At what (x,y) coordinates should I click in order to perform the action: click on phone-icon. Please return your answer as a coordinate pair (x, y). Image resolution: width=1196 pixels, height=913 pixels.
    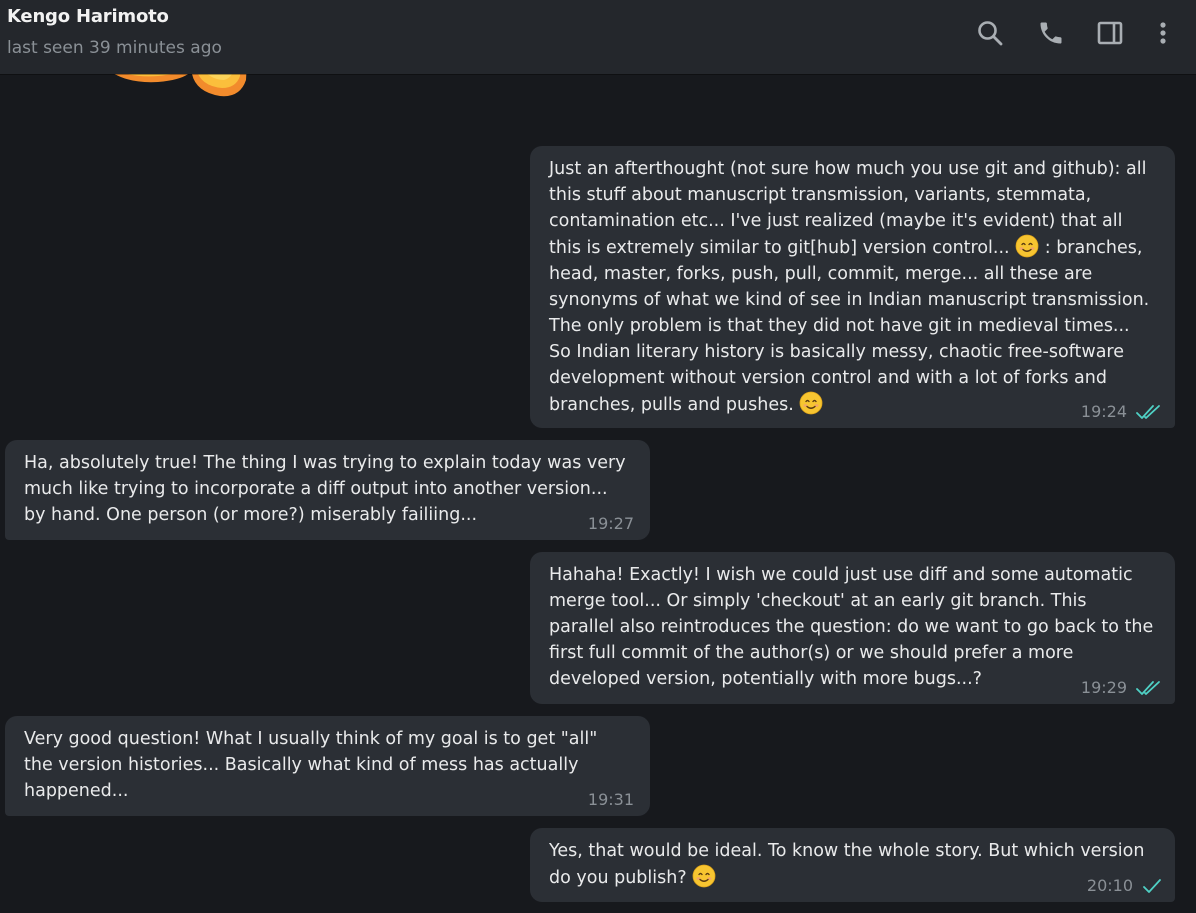
    Looking at the image, I should click on (1051, 33).